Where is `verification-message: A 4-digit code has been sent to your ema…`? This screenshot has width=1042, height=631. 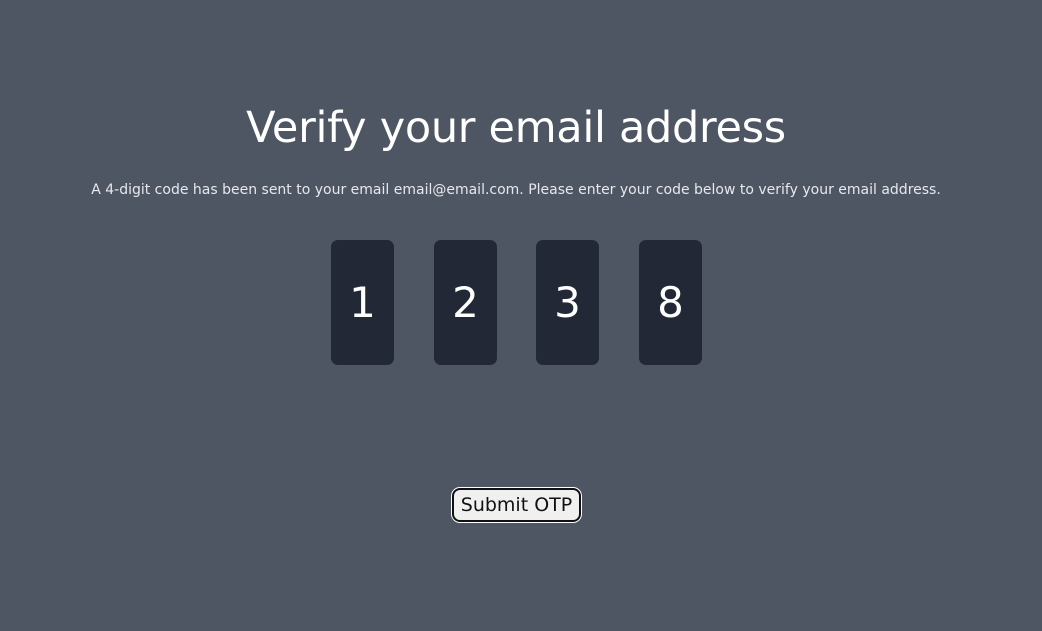
verification-message: A 4-digit code has been sent to your ema… is located at coordinates (516, 190).